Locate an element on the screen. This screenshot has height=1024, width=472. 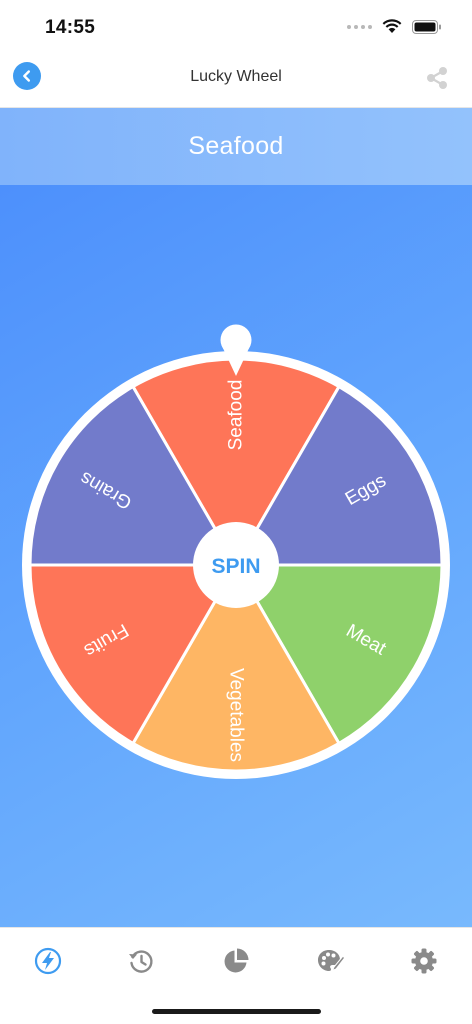
tab-settings is located at coordinates (424, 961).